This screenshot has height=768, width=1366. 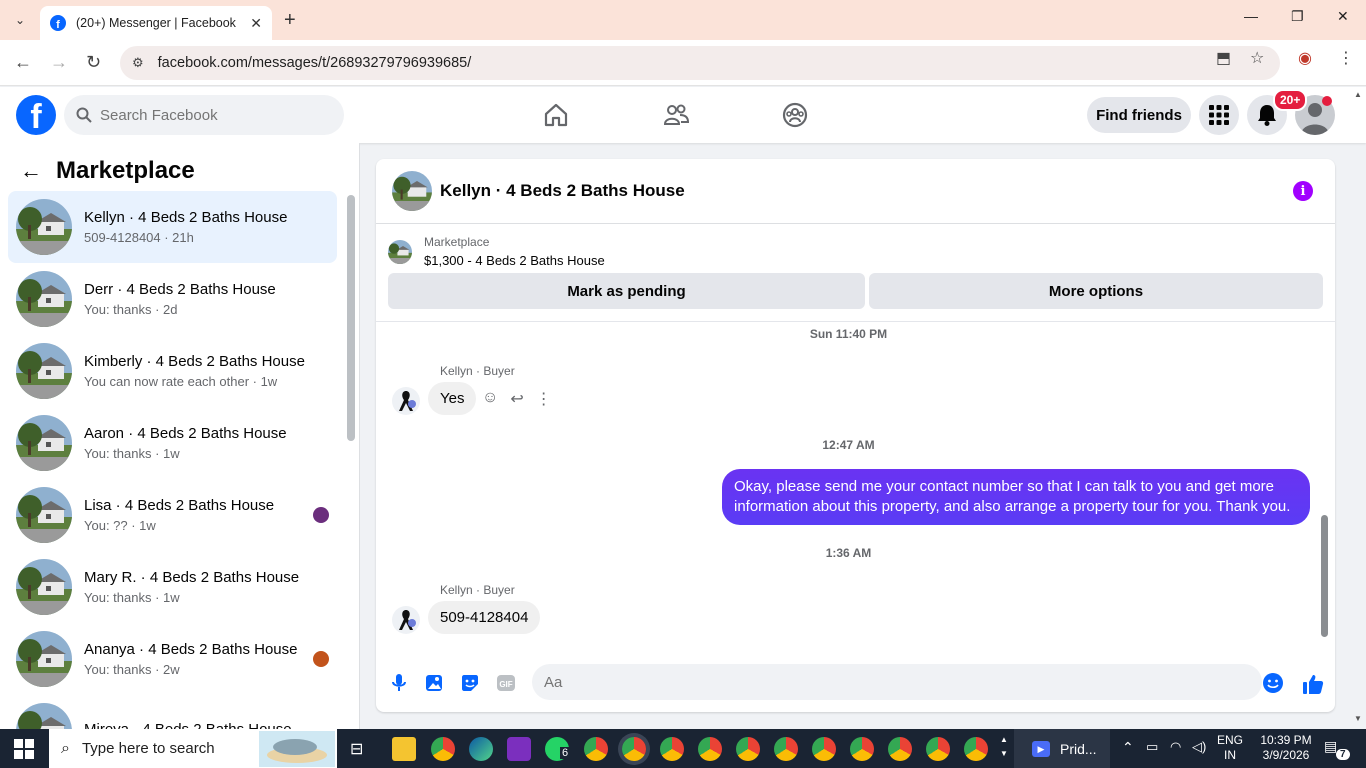 I want to click on reload-icon: ↻, so click(x=93, y=62).